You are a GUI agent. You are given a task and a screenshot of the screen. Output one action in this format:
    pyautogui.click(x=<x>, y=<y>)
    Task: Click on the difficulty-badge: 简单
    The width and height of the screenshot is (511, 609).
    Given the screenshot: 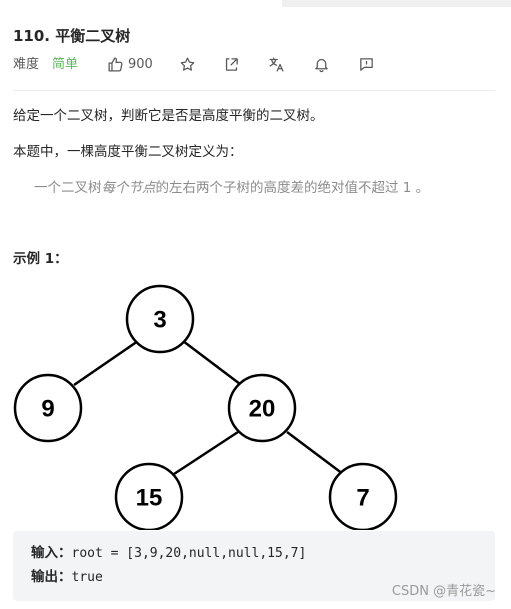 What is the action you would take?
    pyautogui.click(x=65, y=64)
    